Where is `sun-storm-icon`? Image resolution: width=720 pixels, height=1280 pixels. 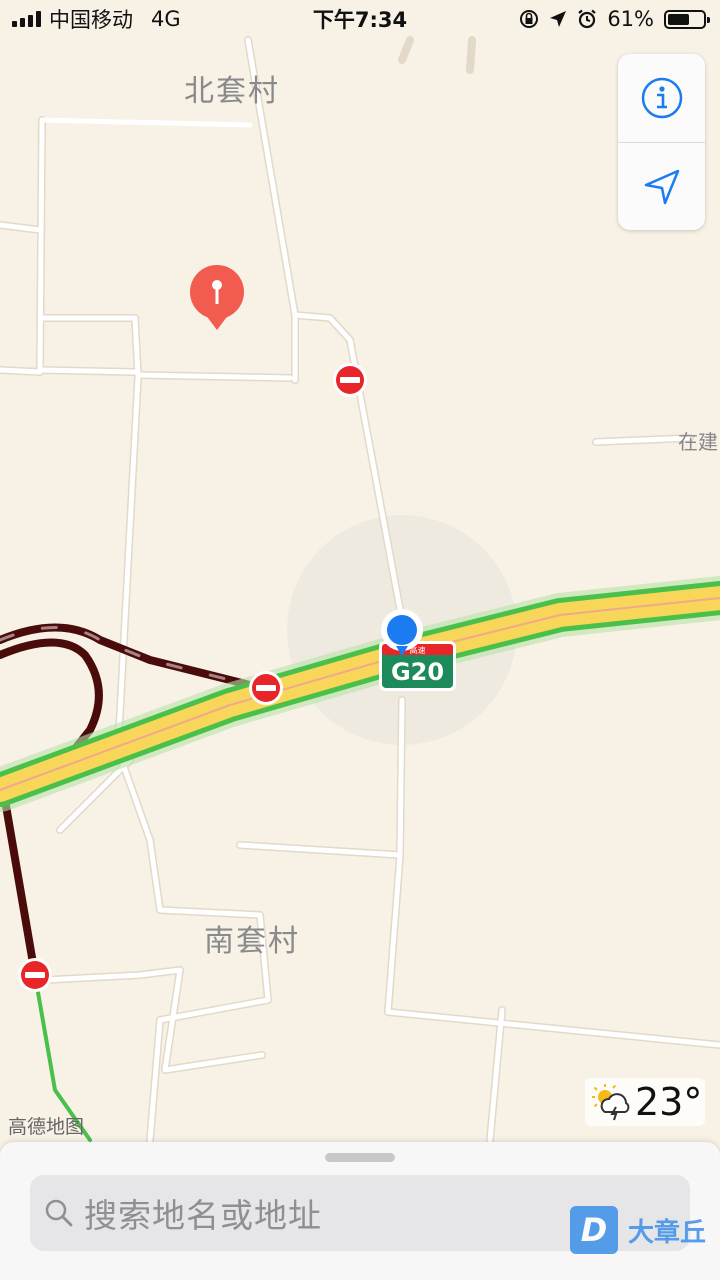 sun-storm-icon is located at coordinates (611, 1102).